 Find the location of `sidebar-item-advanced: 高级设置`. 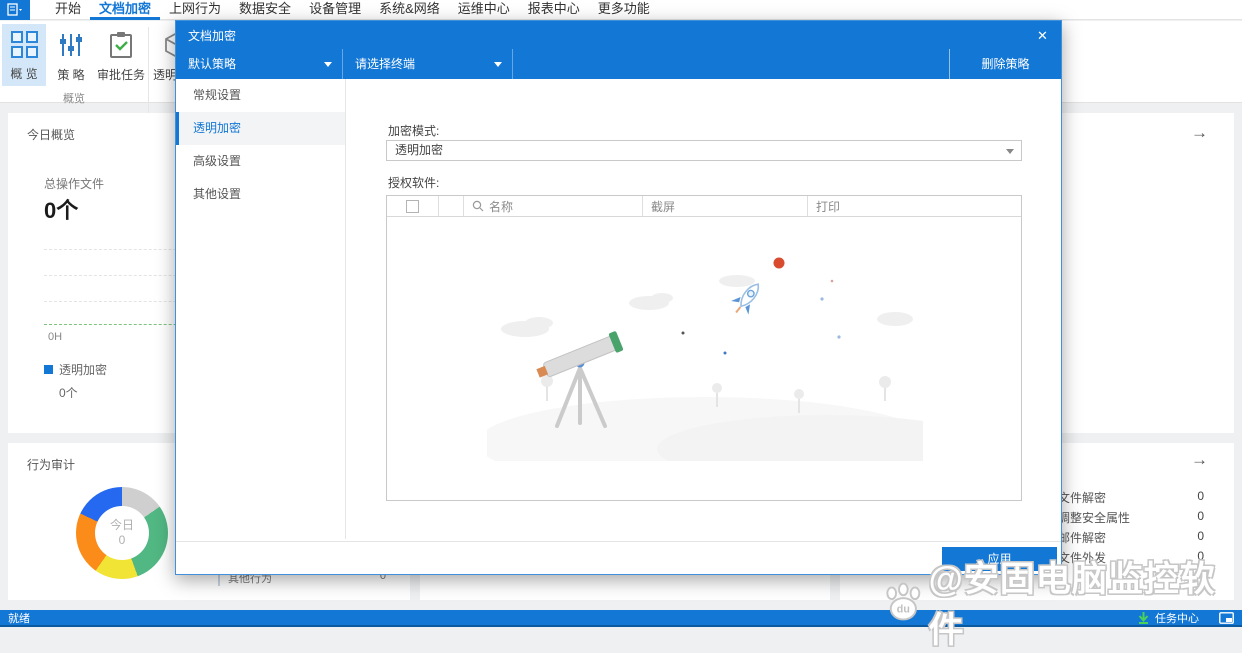

sidebar-item-advanced: 高级设置 is located at coordinates (260, 161).